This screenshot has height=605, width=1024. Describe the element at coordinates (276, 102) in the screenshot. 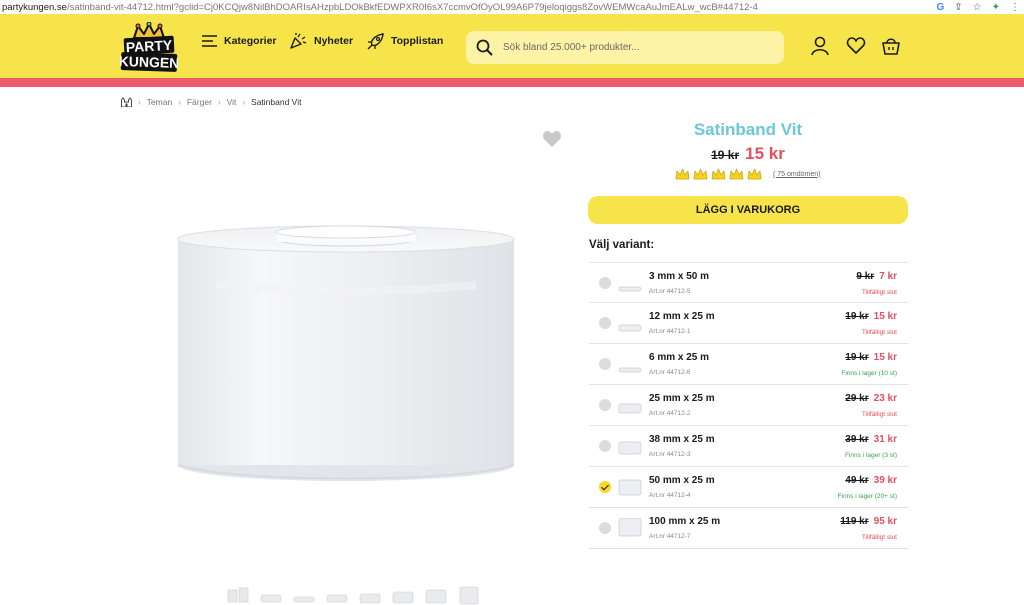

I see `breadcrumb-current: Satinband Vit` at that location.